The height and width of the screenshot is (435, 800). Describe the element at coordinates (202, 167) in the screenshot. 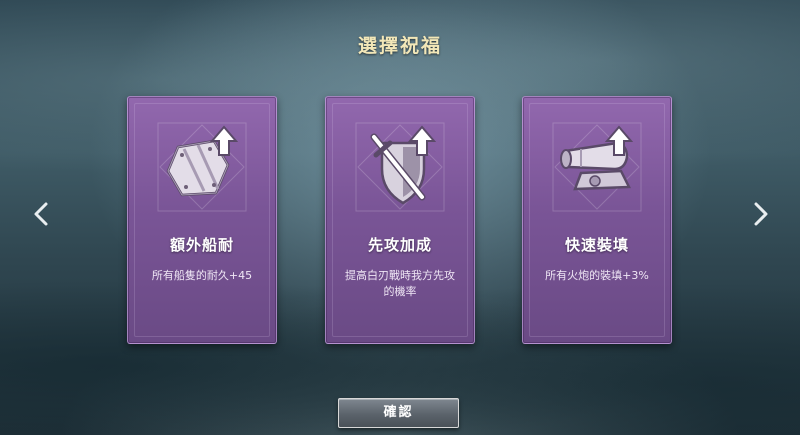

I see `reinforced-plate-up-arrow-icon` at that location.